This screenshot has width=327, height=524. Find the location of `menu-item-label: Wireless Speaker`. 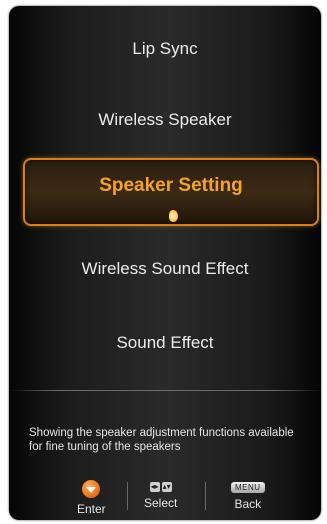

menu-item-label: Wireless Speaker is located at coordinates (165, 119).